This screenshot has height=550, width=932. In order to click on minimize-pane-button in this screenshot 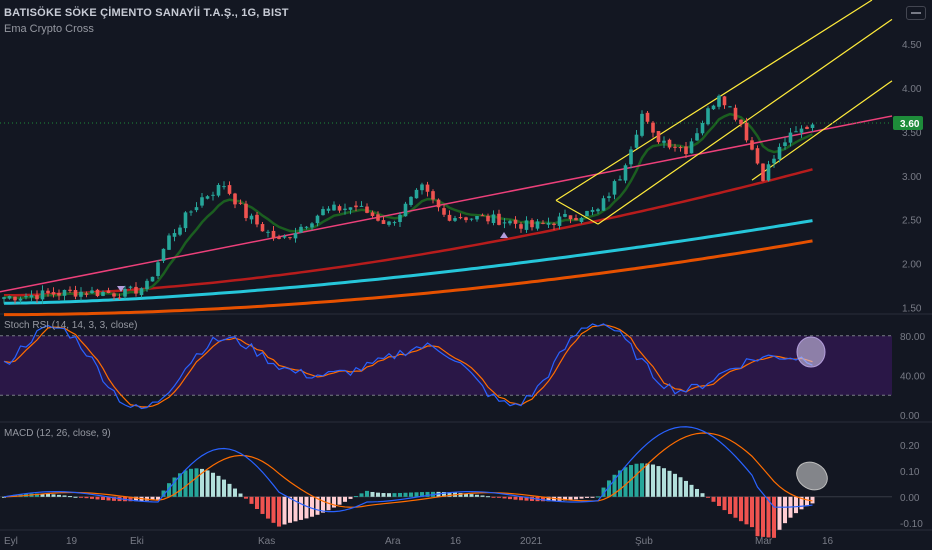, I will do `click(916, 13)`.